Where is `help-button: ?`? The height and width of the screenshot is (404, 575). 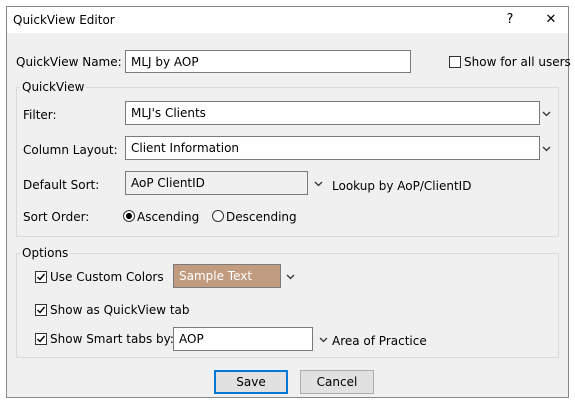 help-button: ? is located at coordinates (510, 19).